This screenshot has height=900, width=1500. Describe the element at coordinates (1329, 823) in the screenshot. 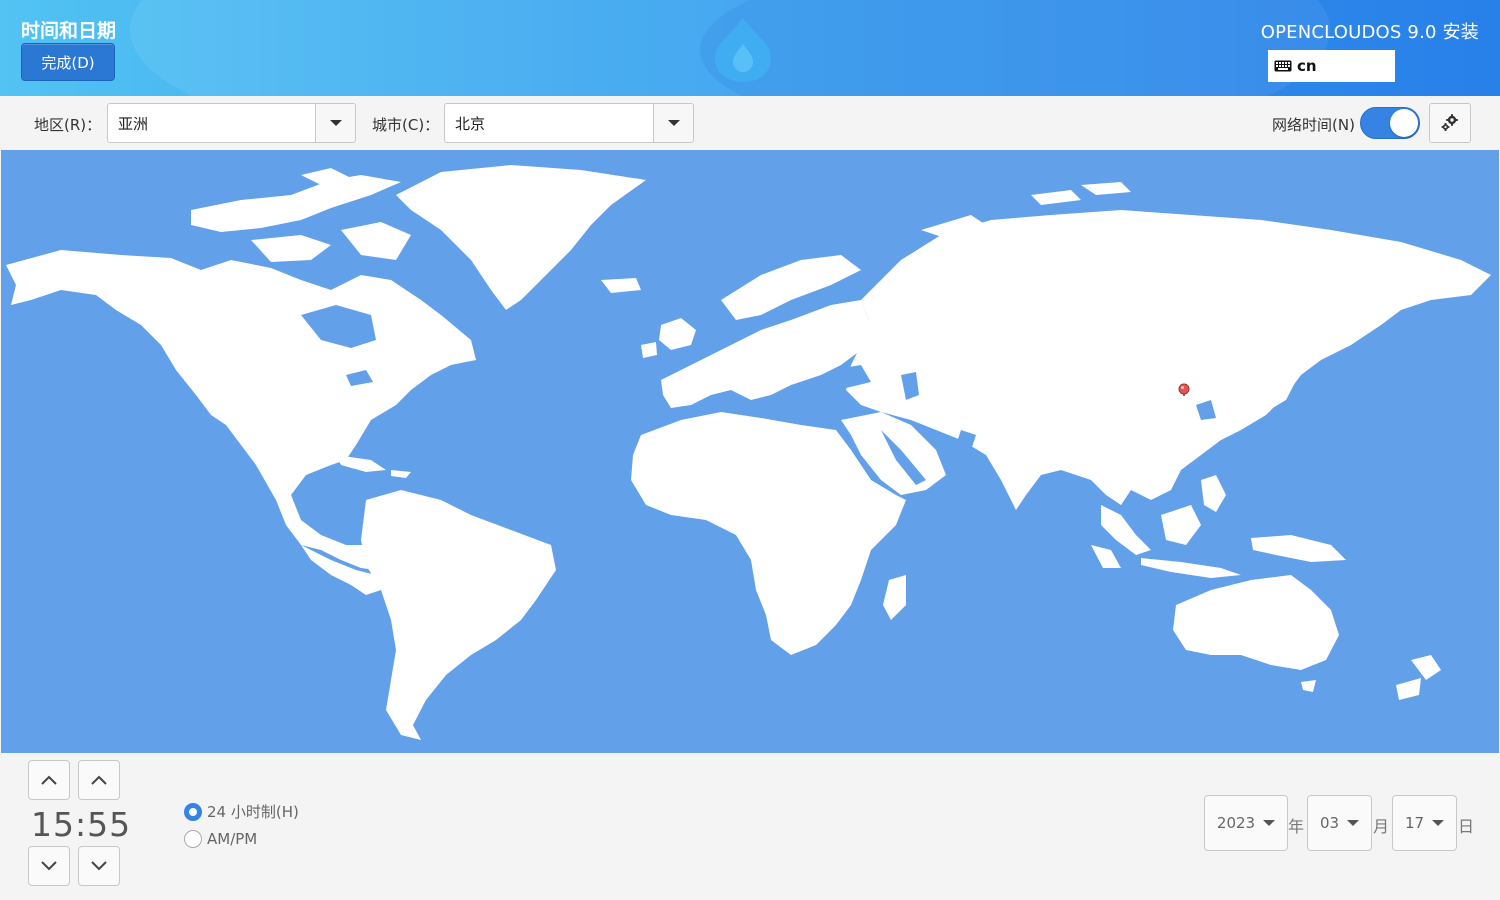

I see `month-value: 03` at that location.